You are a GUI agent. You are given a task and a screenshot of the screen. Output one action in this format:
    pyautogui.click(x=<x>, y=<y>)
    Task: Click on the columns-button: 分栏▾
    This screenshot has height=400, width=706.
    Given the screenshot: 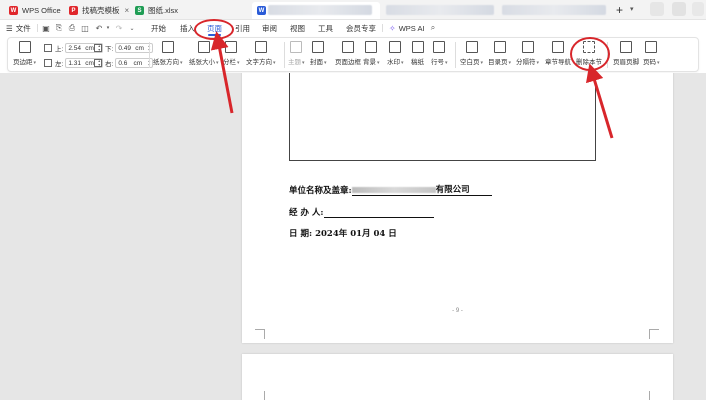 What is the action you would take?
    pyautogui.click(x=231, y=53)
    